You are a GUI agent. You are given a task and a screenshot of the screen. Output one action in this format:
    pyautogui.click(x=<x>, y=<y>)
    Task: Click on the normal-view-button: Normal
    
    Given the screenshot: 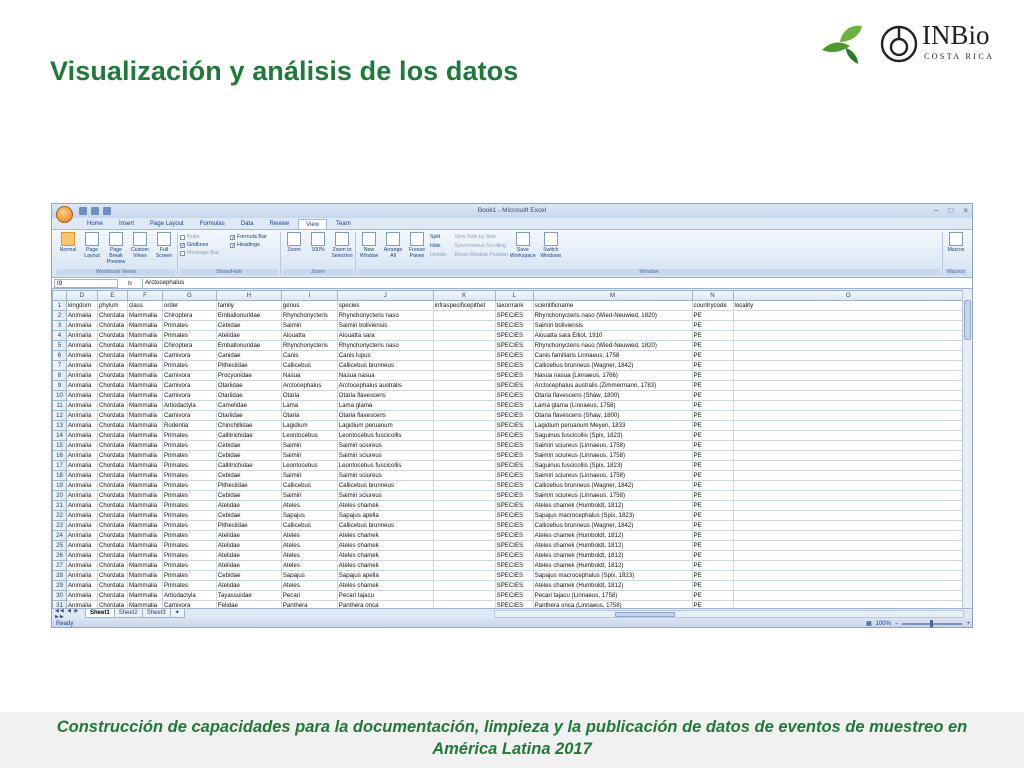 What is the action you would take?
    pyautogui.click(x=68, y=248)
    